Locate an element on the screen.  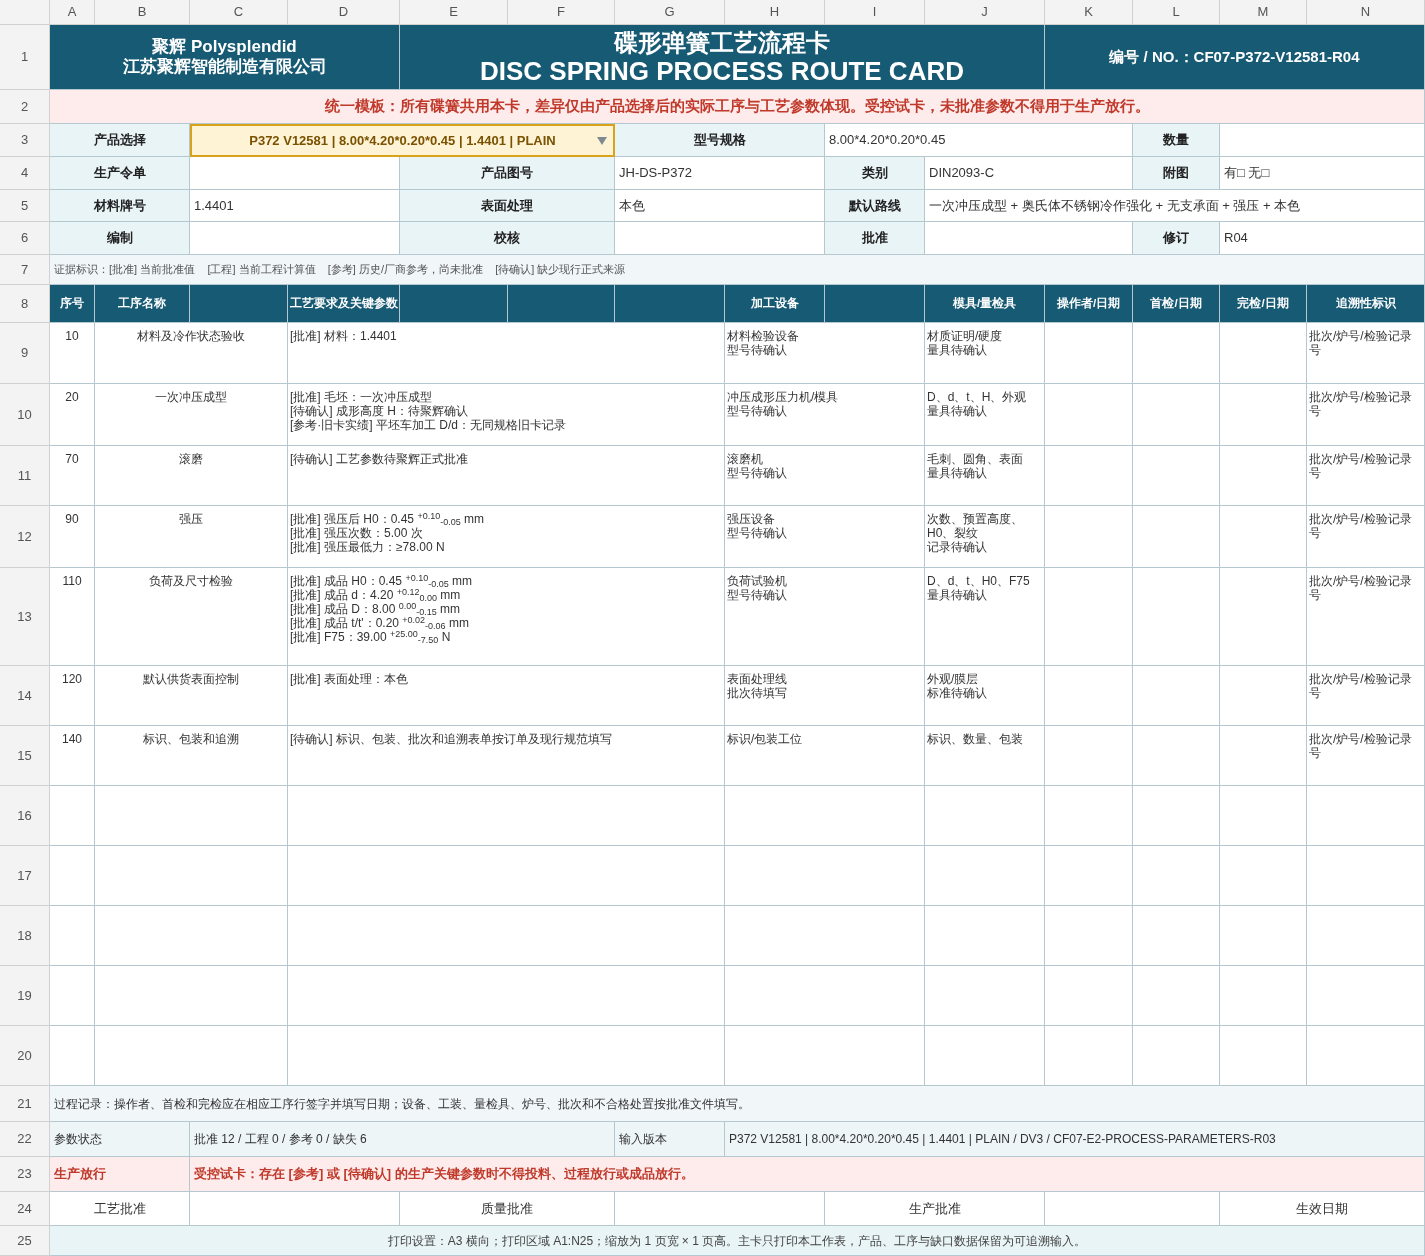
field-label: 编制 is located at coordinates (120, 238).